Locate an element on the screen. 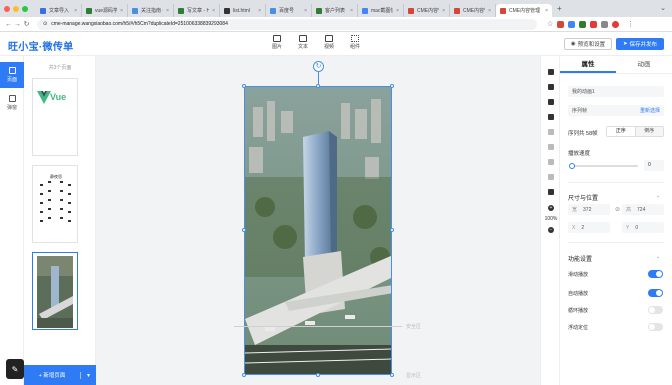  tab-properties: 属性 is located at coordinates (588, 64).